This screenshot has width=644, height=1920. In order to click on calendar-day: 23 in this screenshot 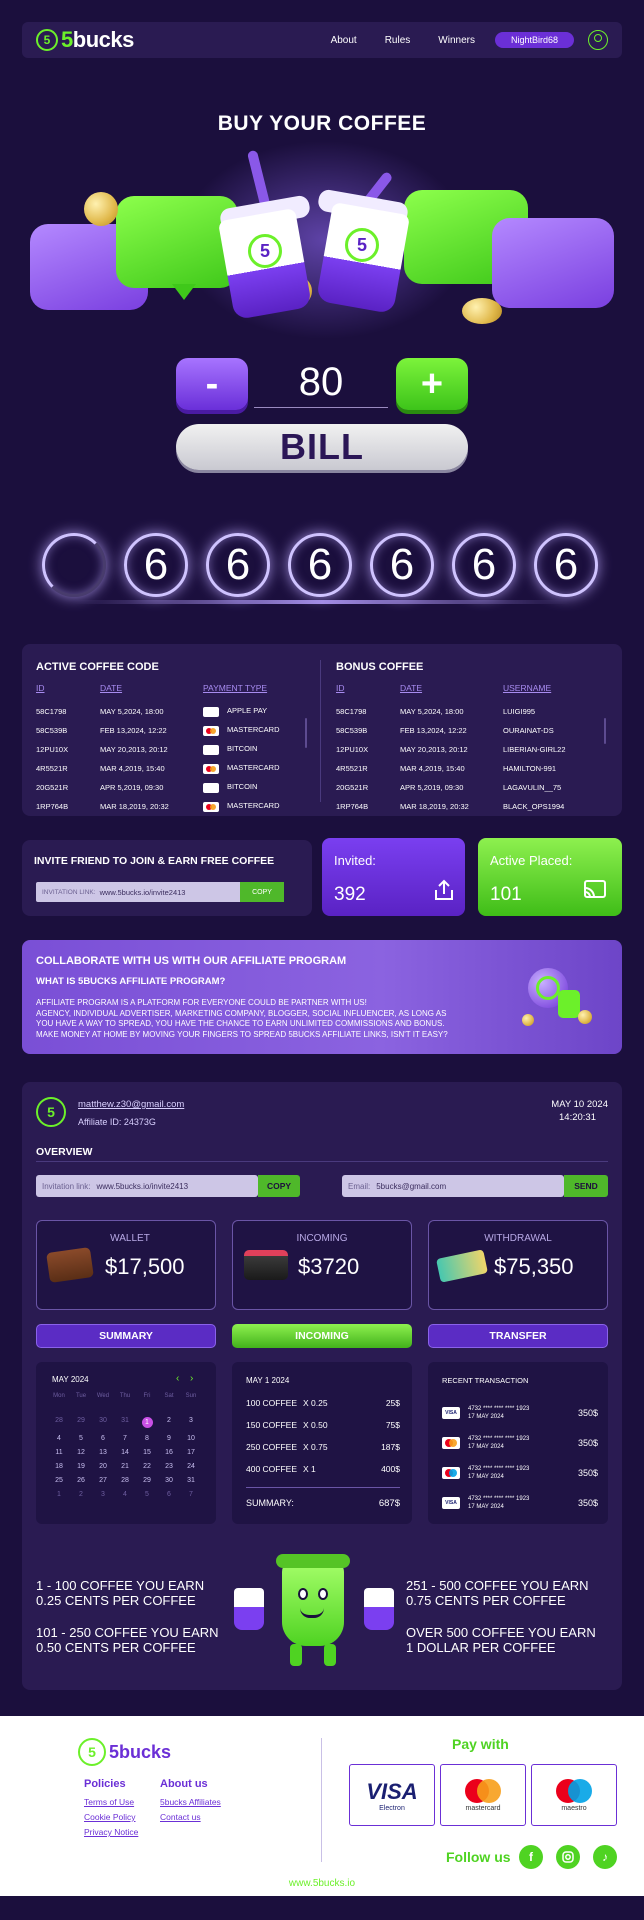, I will do `click(169, 1466)`.